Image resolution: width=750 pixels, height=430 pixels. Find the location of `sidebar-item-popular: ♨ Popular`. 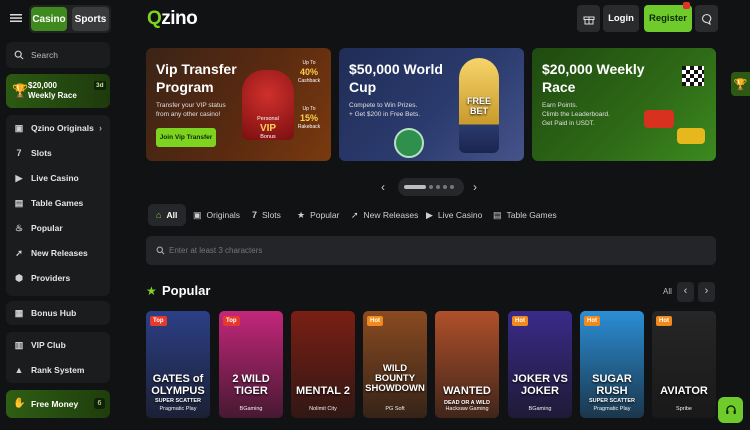

sidebar-item-popular: ♨ Popular is located at coordinates (58, 228).